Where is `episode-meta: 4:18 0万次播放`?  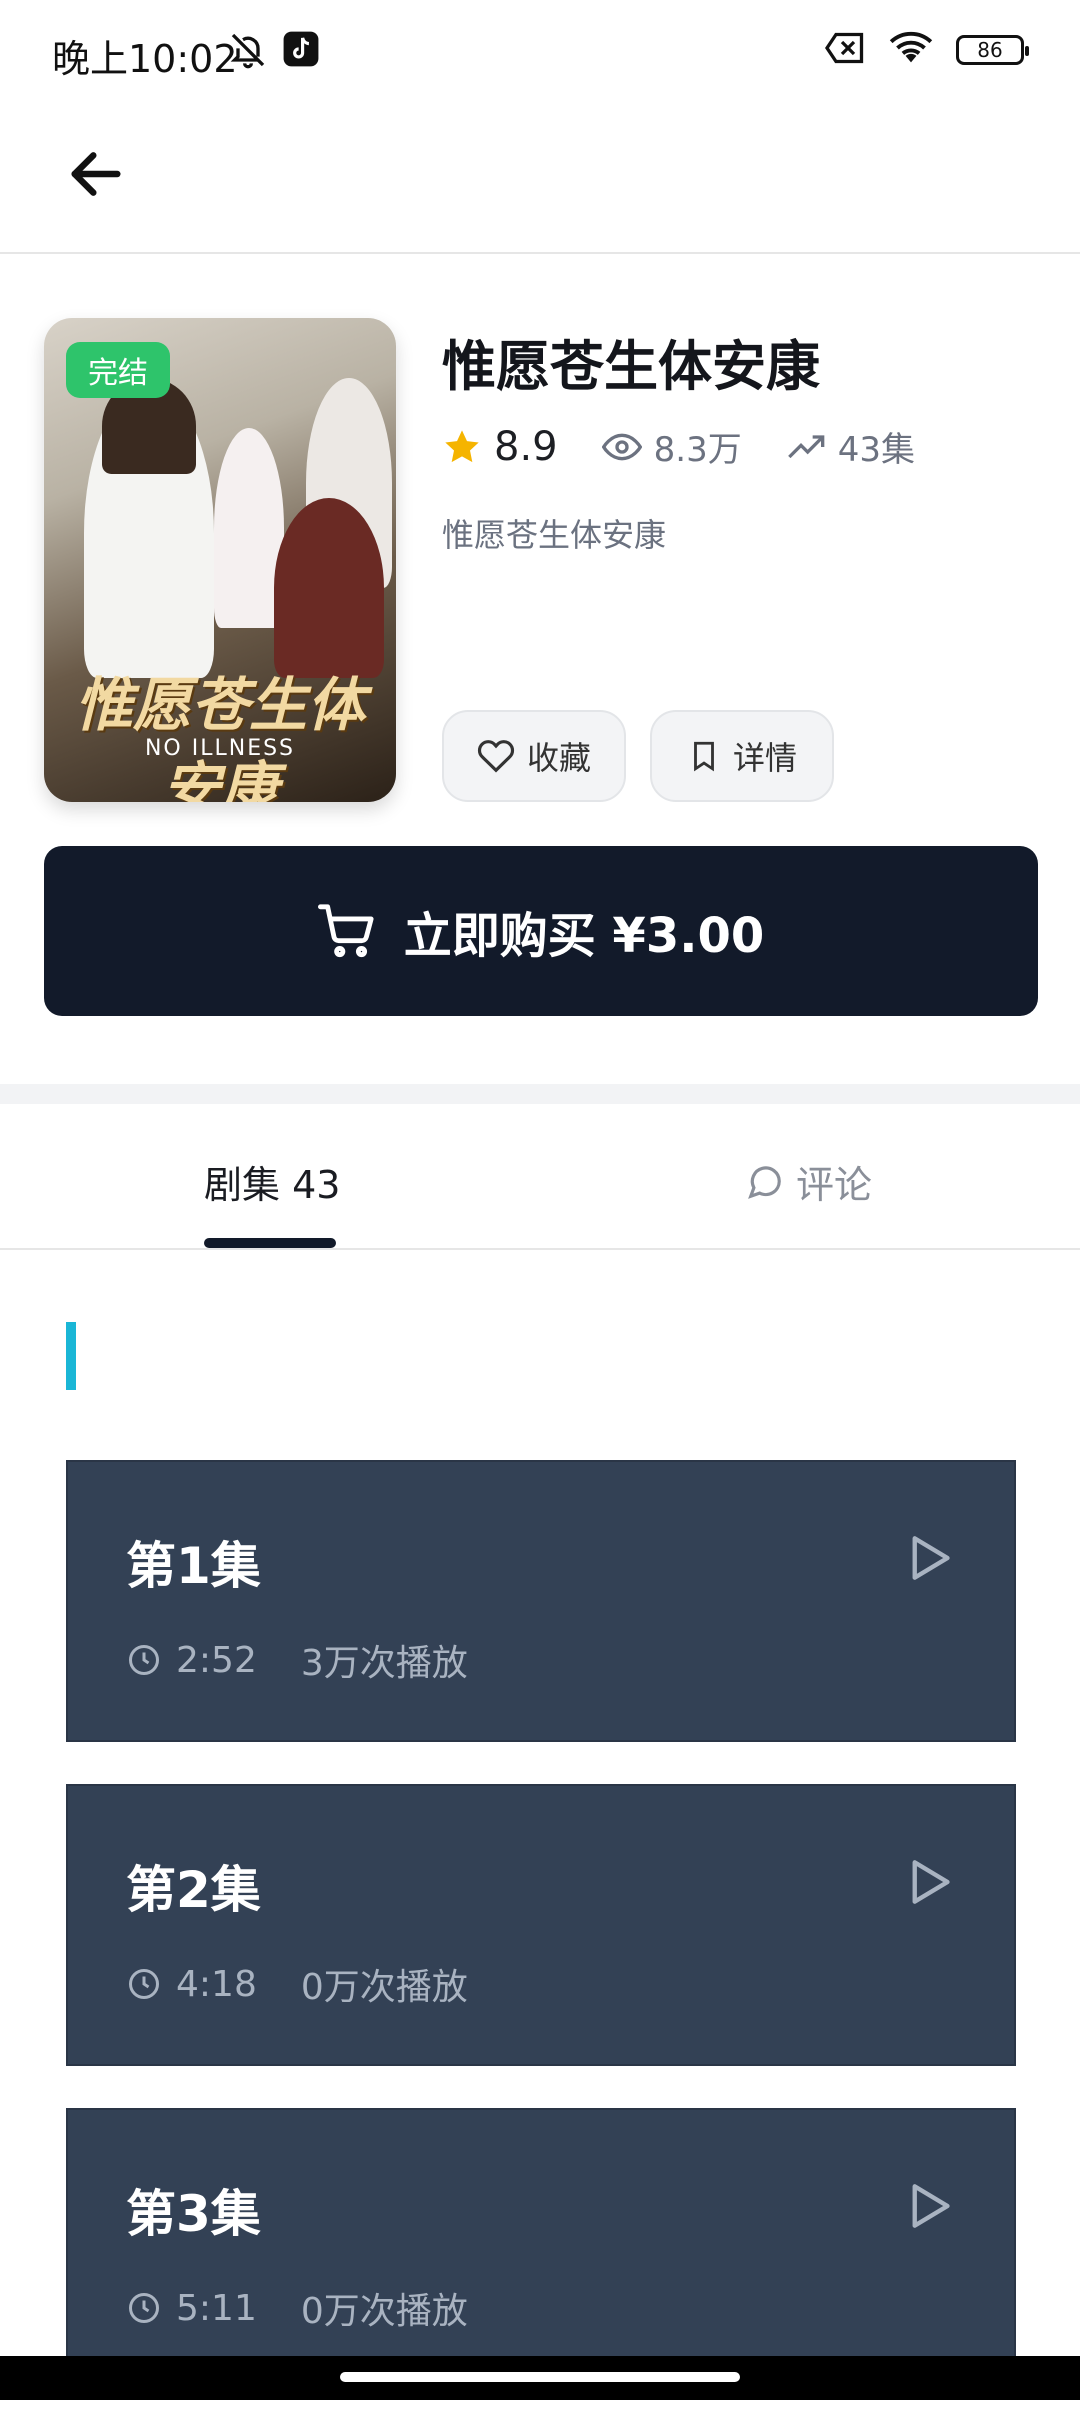 episode-meta: 4:18 0万次播放 is located at coordinates (297, 1984).